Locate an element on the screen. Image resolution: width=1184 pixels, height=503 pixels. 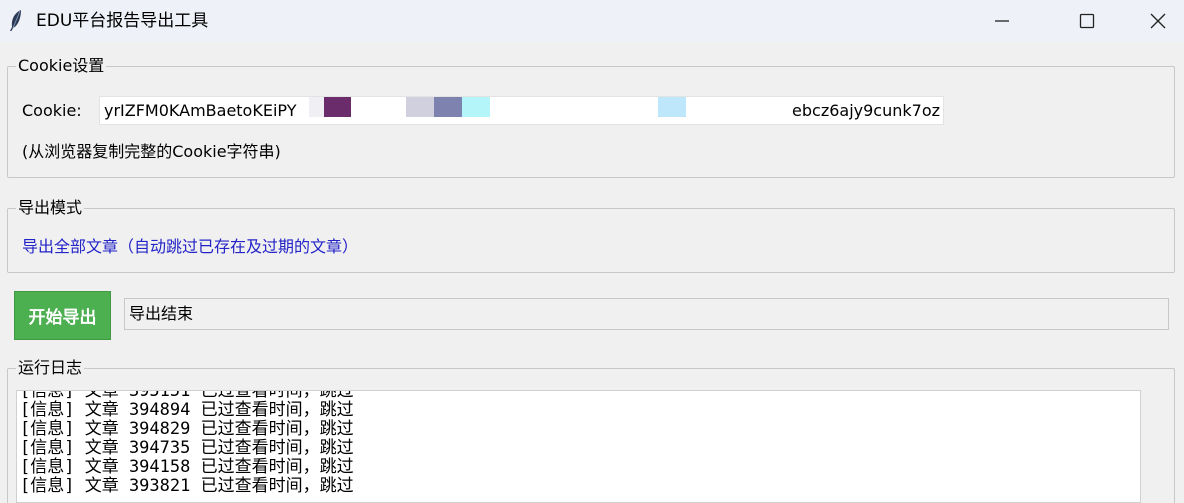
log-line: [信息] 文章 394735 已过查看时间，跳过 is located at coordinates (187, 448).